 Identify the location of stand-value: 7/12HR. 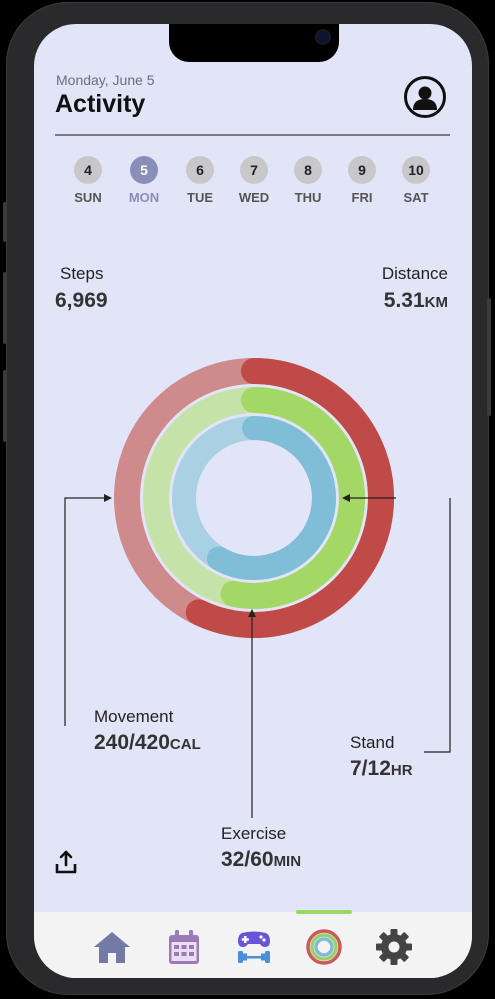
(381, 769).